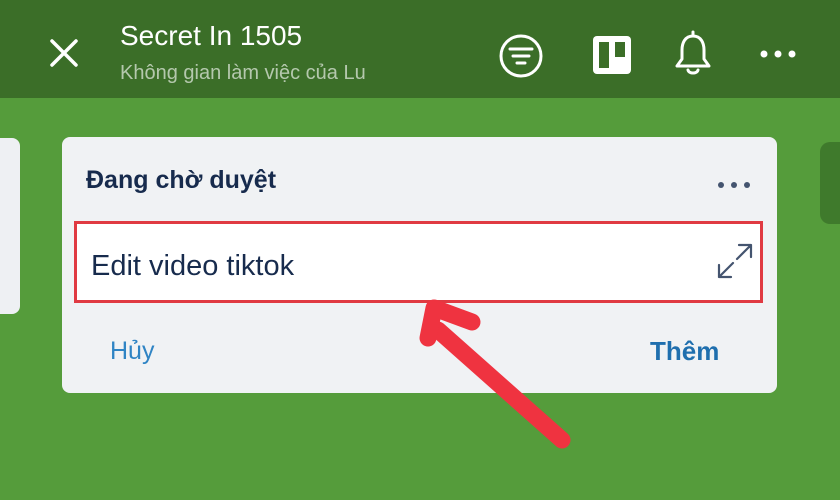  I want to click on more-horizontal-icon, so click(734, 182).